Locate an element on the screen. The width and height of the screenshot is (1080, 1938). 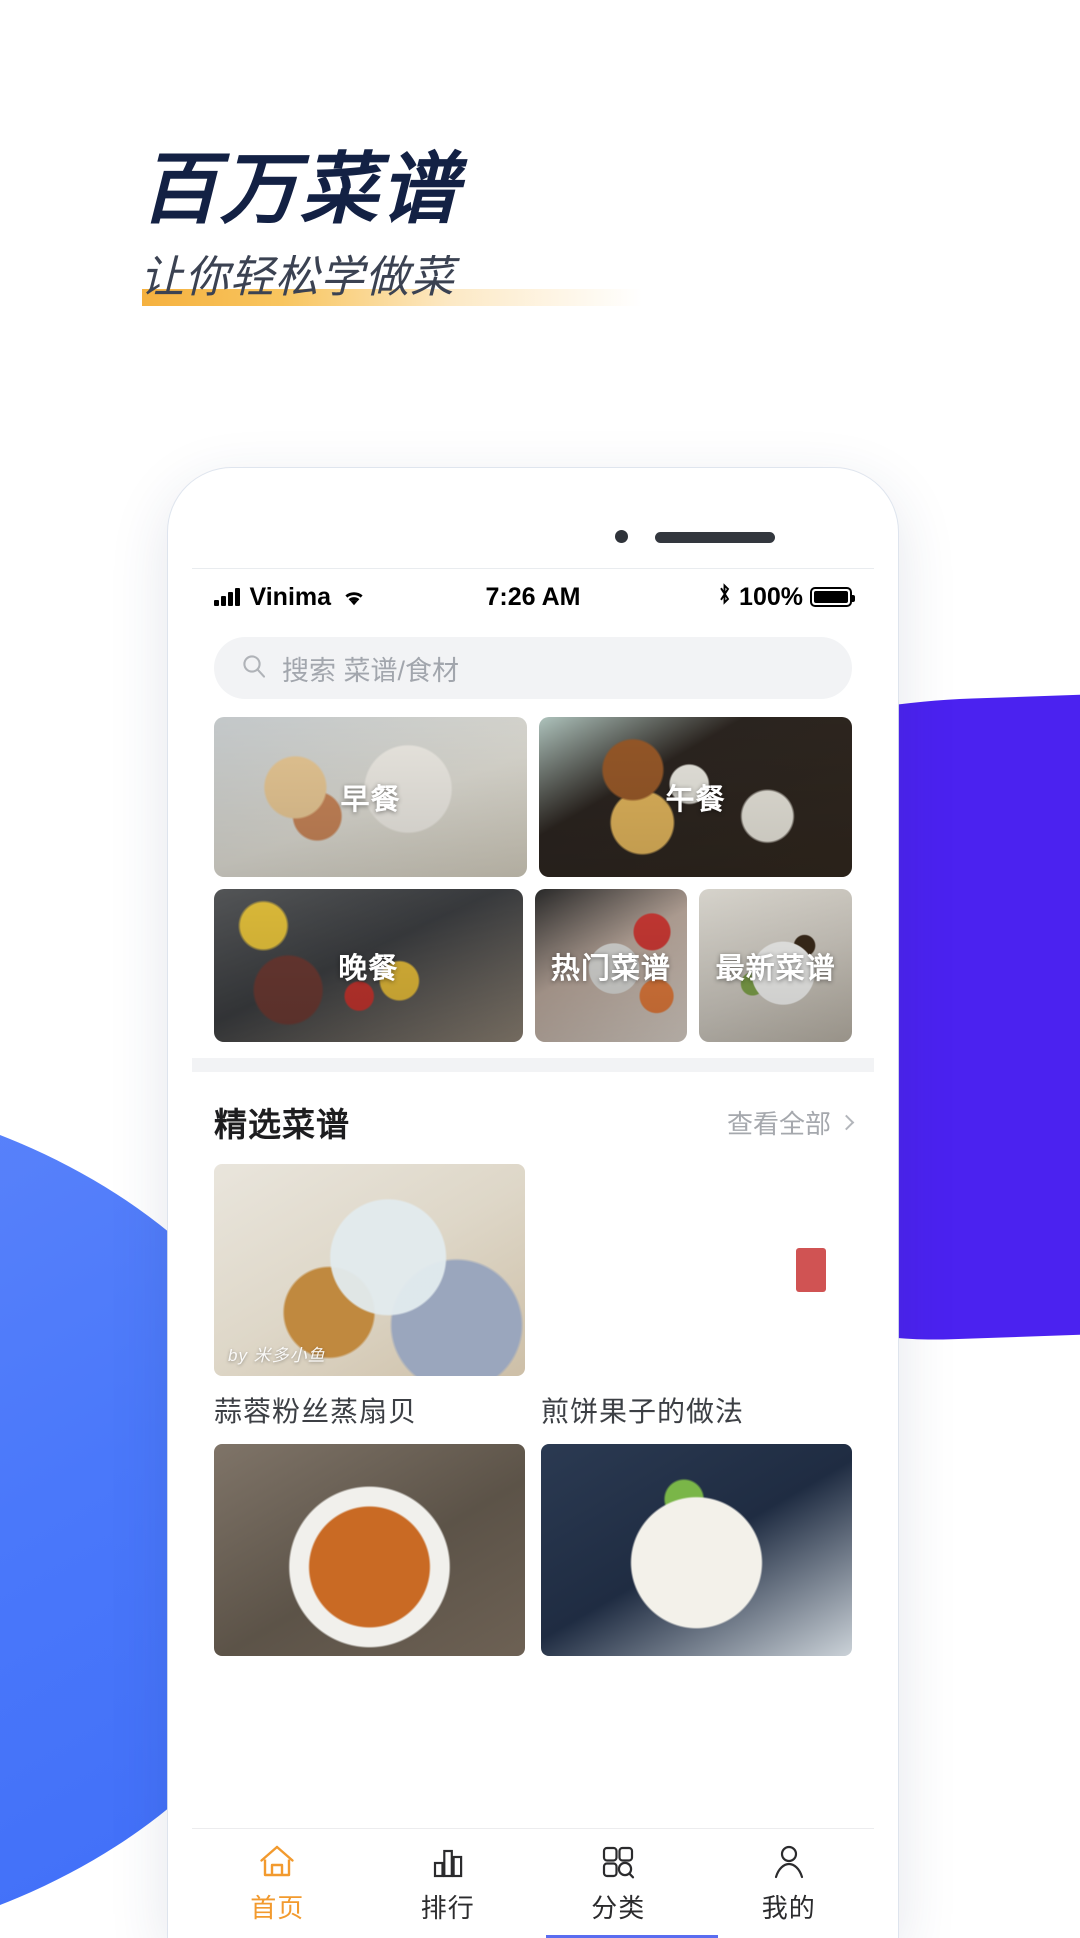
category-tile-newest: 最新菜谱 is located at coordinates (775, 965).